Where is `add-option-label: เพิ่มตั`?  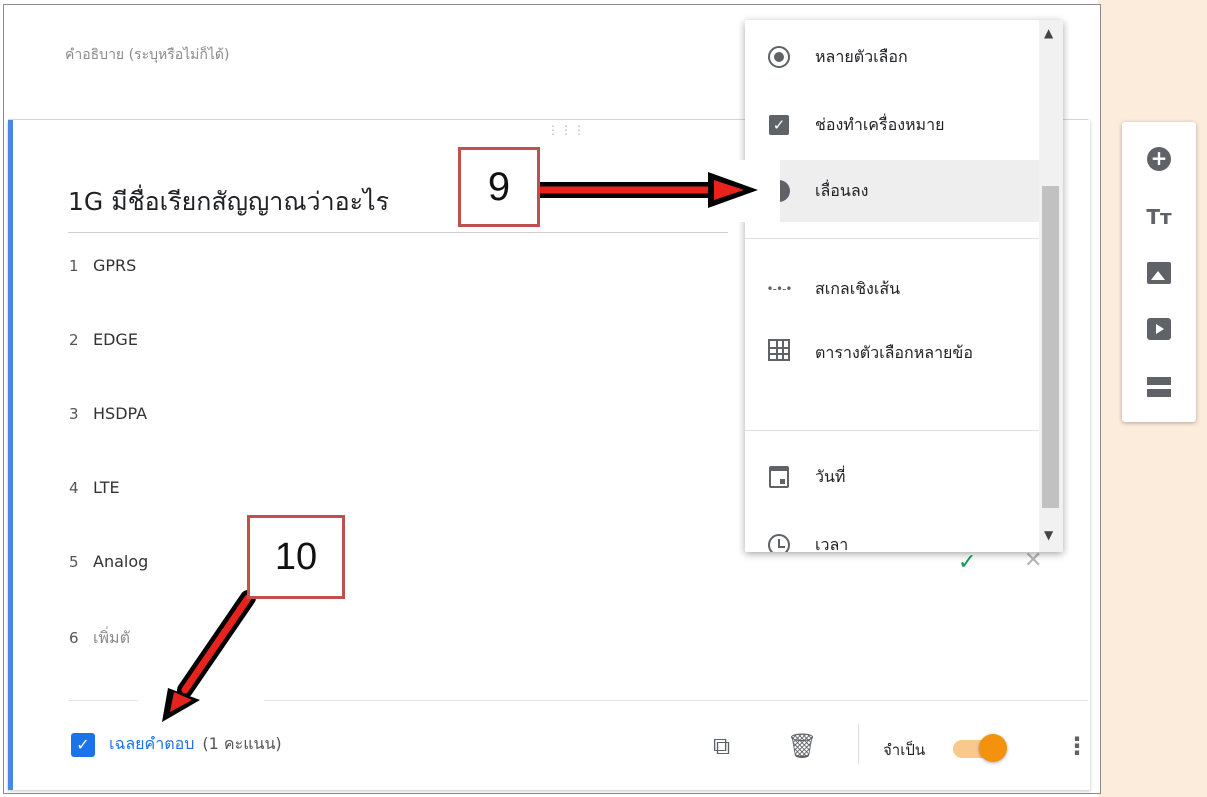
add-option-label: เพิ่มตั is located at coordinates (111, 637).